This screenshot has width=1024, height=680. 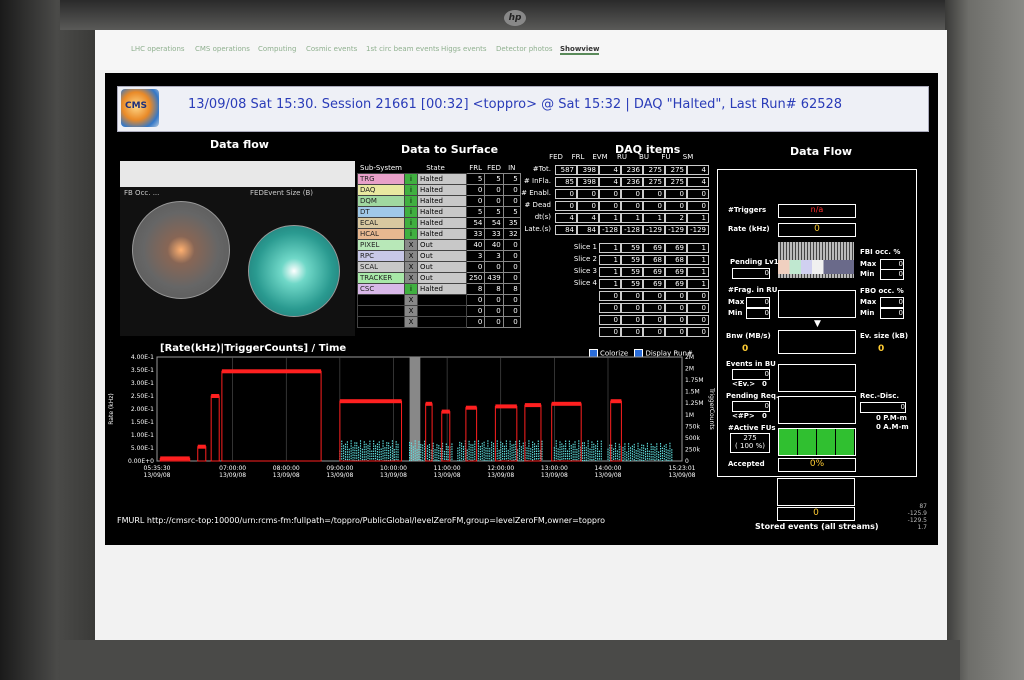 I want to click on plot2-label: FEDEvent Size (B), so click(x=281, y=193).